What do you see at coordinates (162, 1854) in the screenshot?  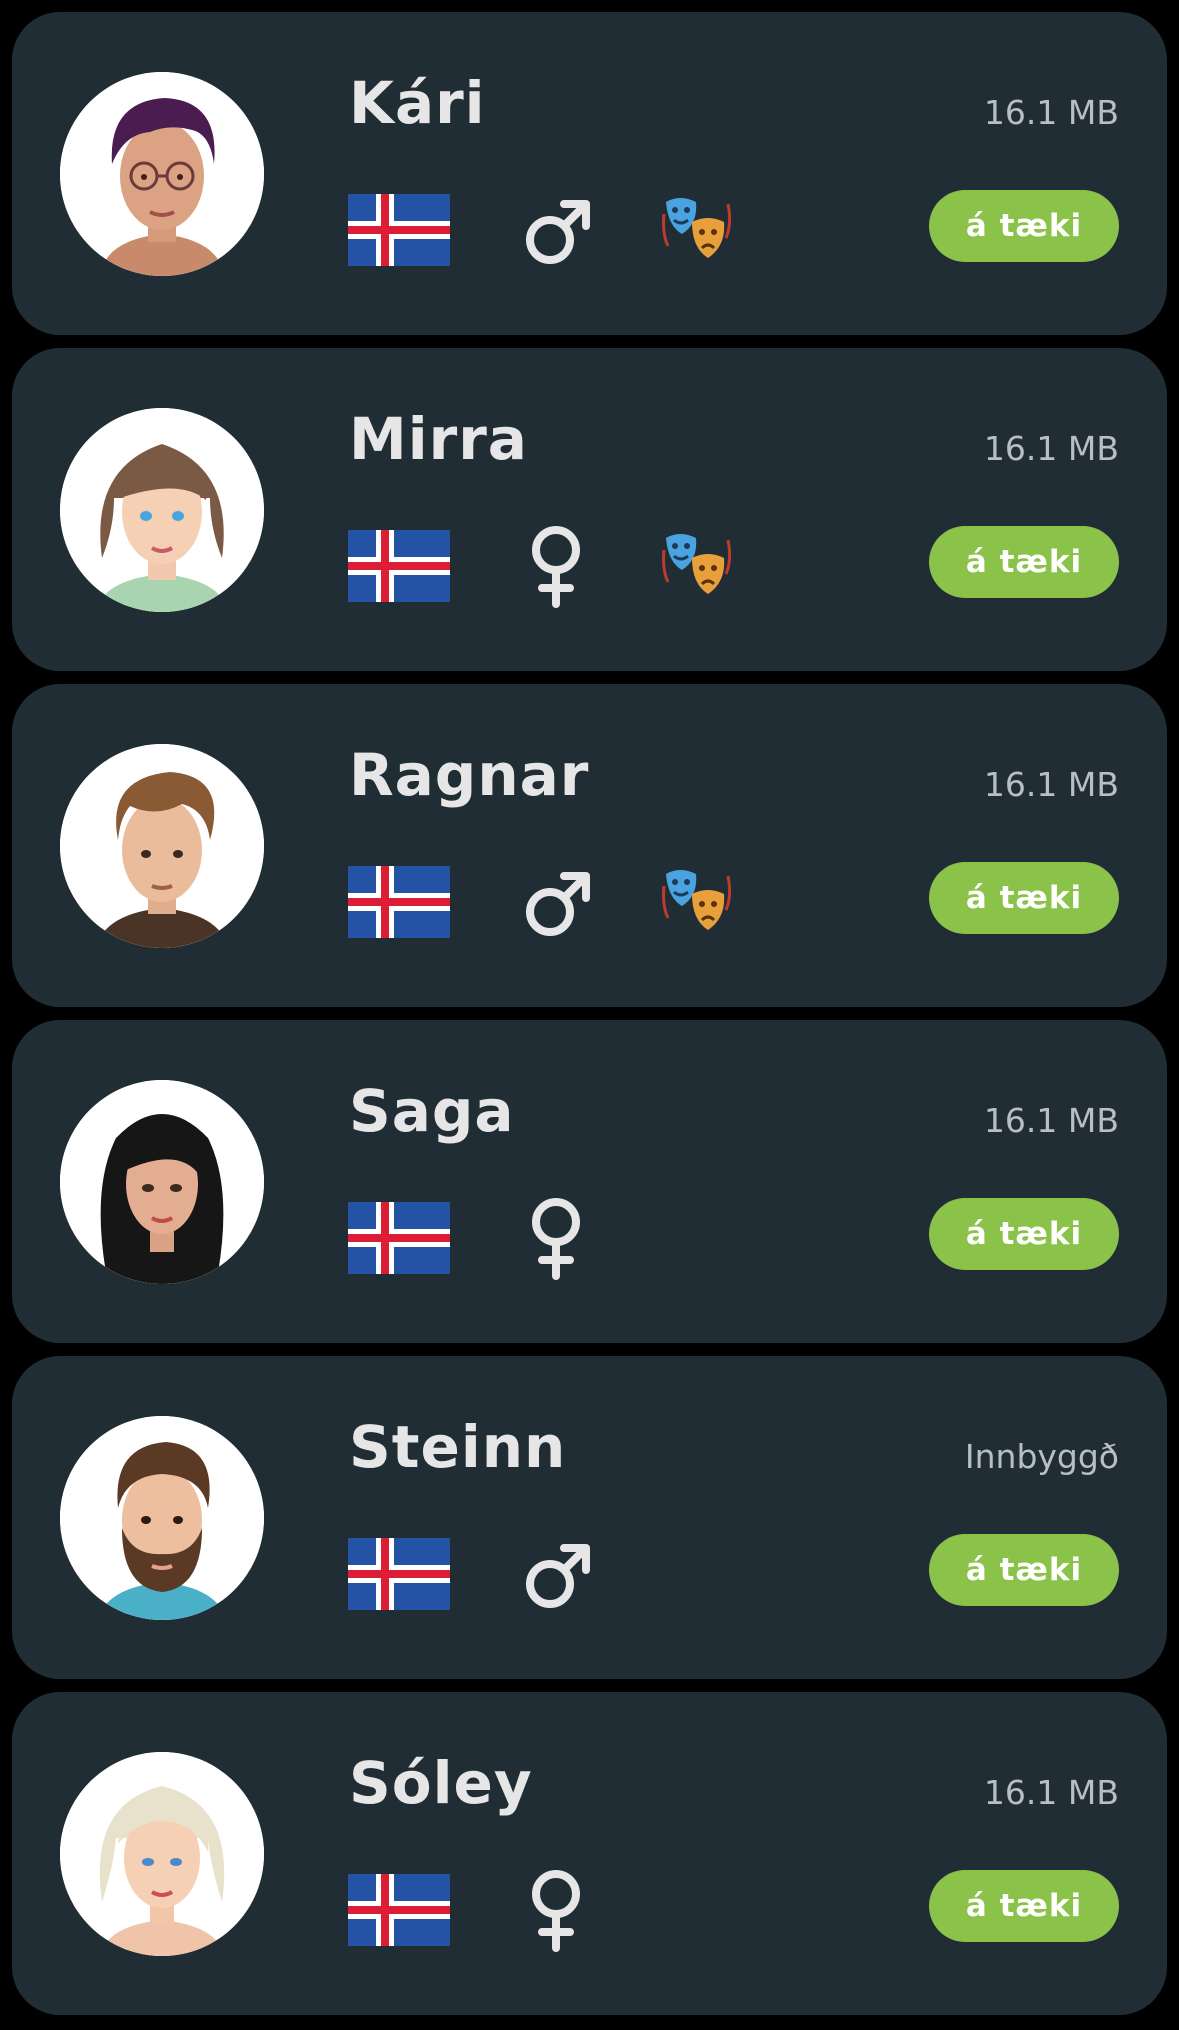 I see `avatar-female-blonde` at bounding box center [162, 1854].